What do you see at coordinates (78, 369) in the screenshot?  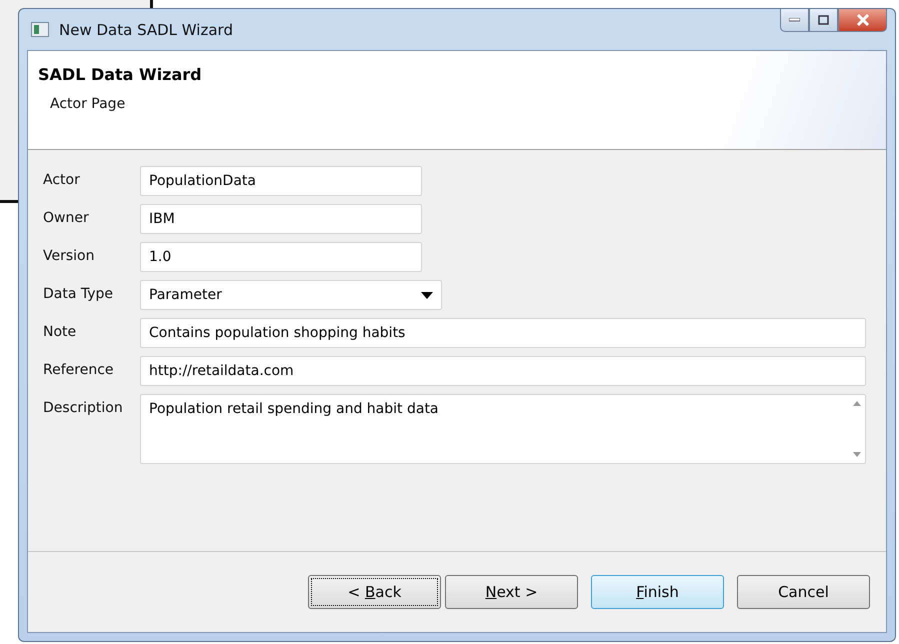 I see `field-label: Reference` at bounding box center [78, 369].